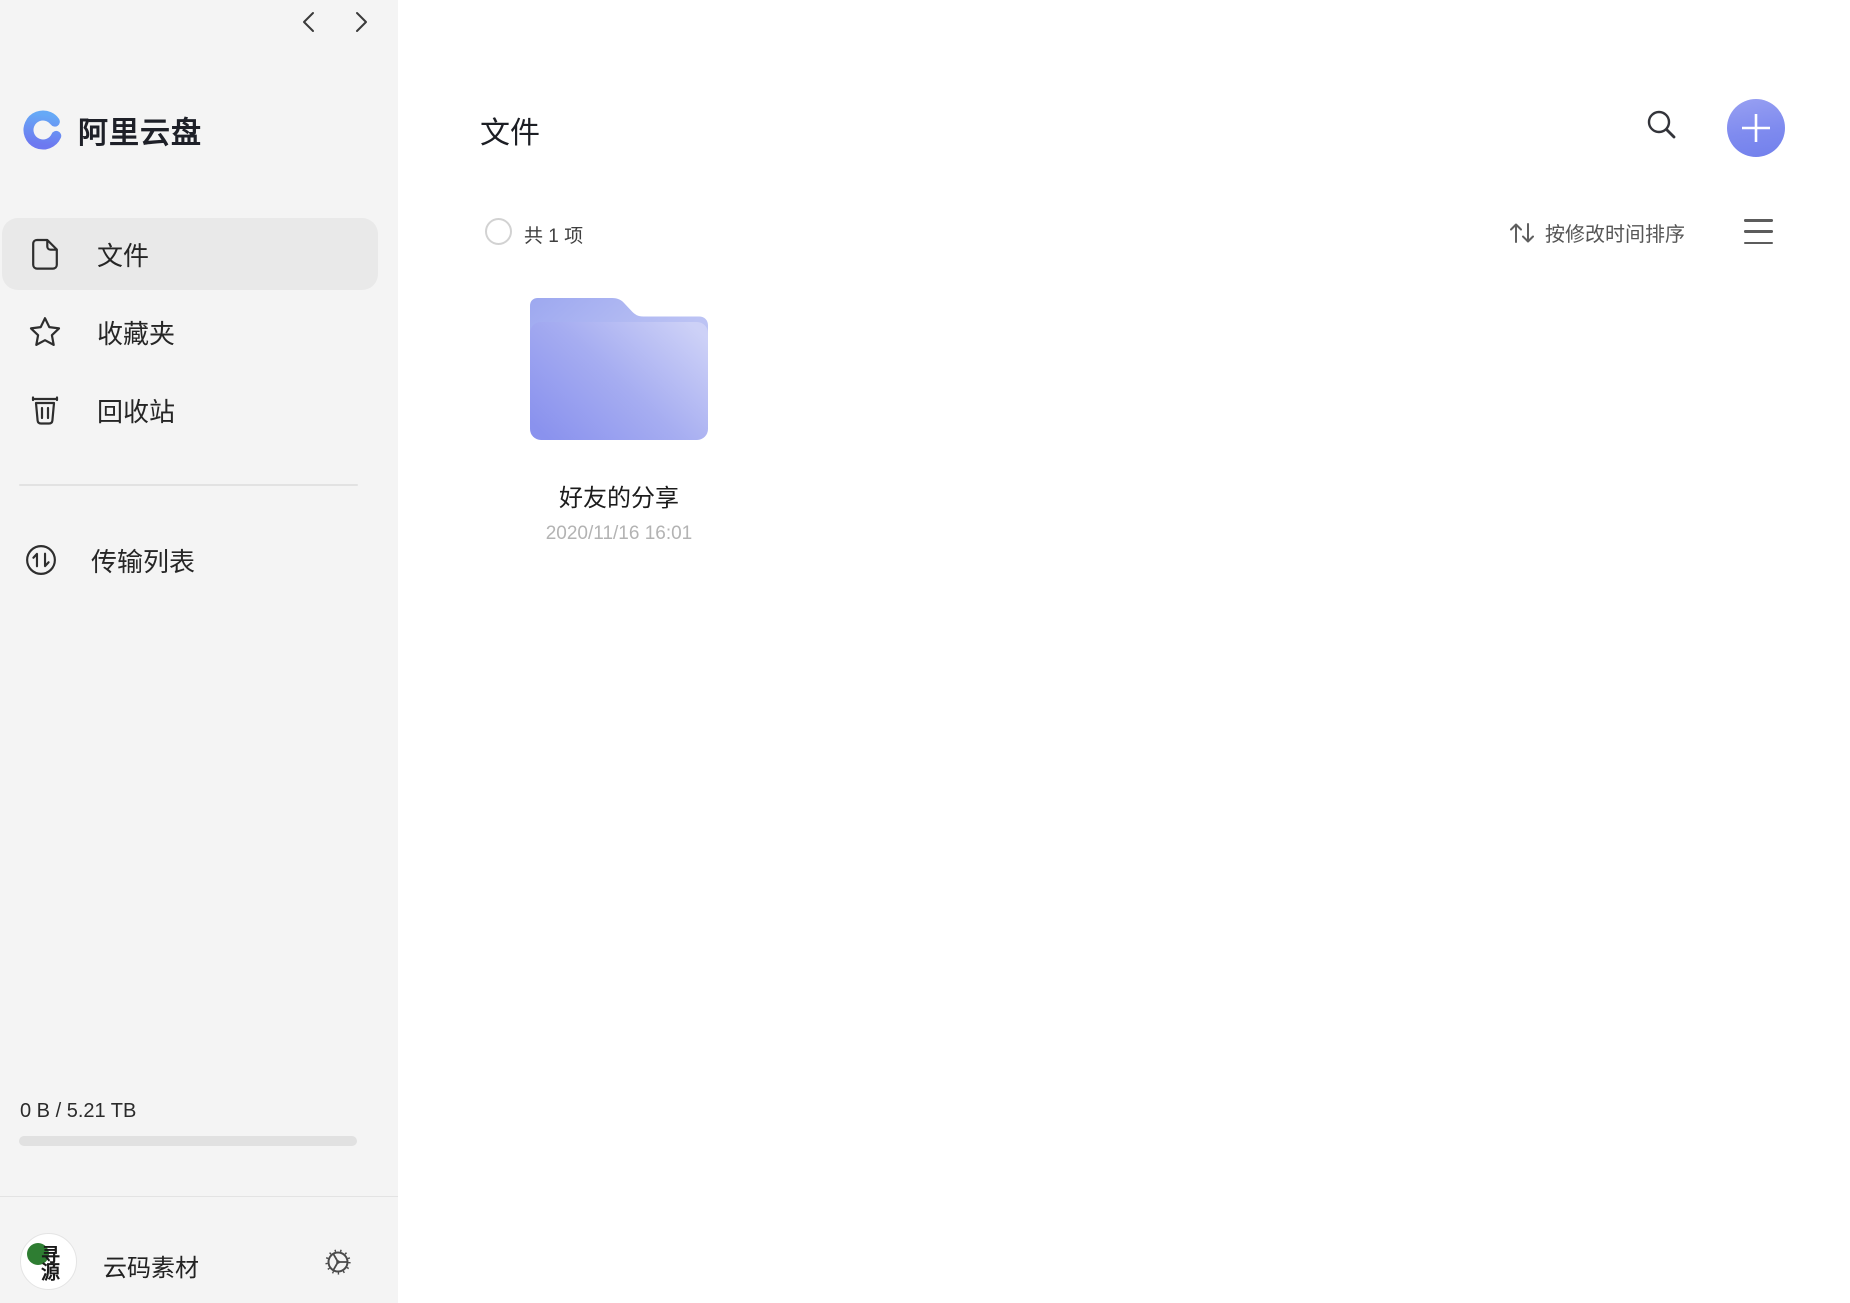 The image size is (1850, 1303). What do you see at coordinates (190, 332) in the screenshot?
I see `sidebar-item-favorites: 收藏夹` at bounding box center [190, 332].